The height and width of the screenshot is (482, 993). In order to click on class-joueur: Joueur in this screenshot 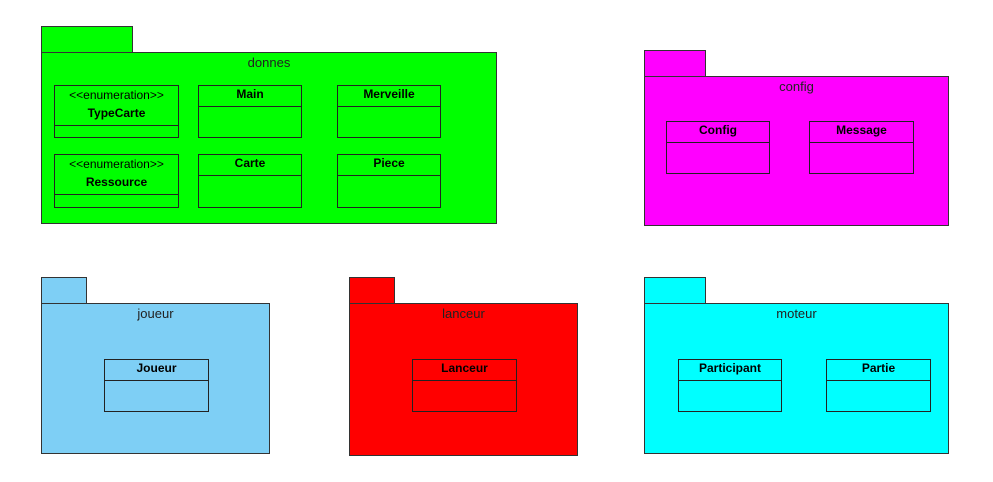, I will do `click(156, 385)`.